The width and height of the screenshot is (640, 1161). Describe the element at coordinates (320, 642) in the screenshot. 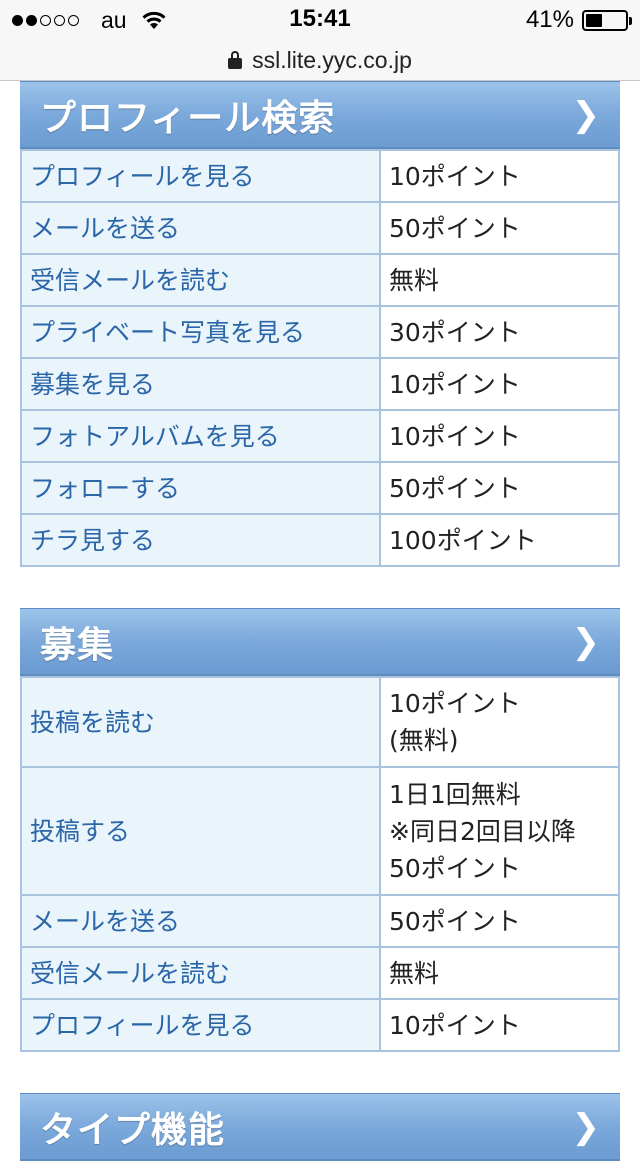

I see `section-header-recruit: 募集 ❯` at that location.